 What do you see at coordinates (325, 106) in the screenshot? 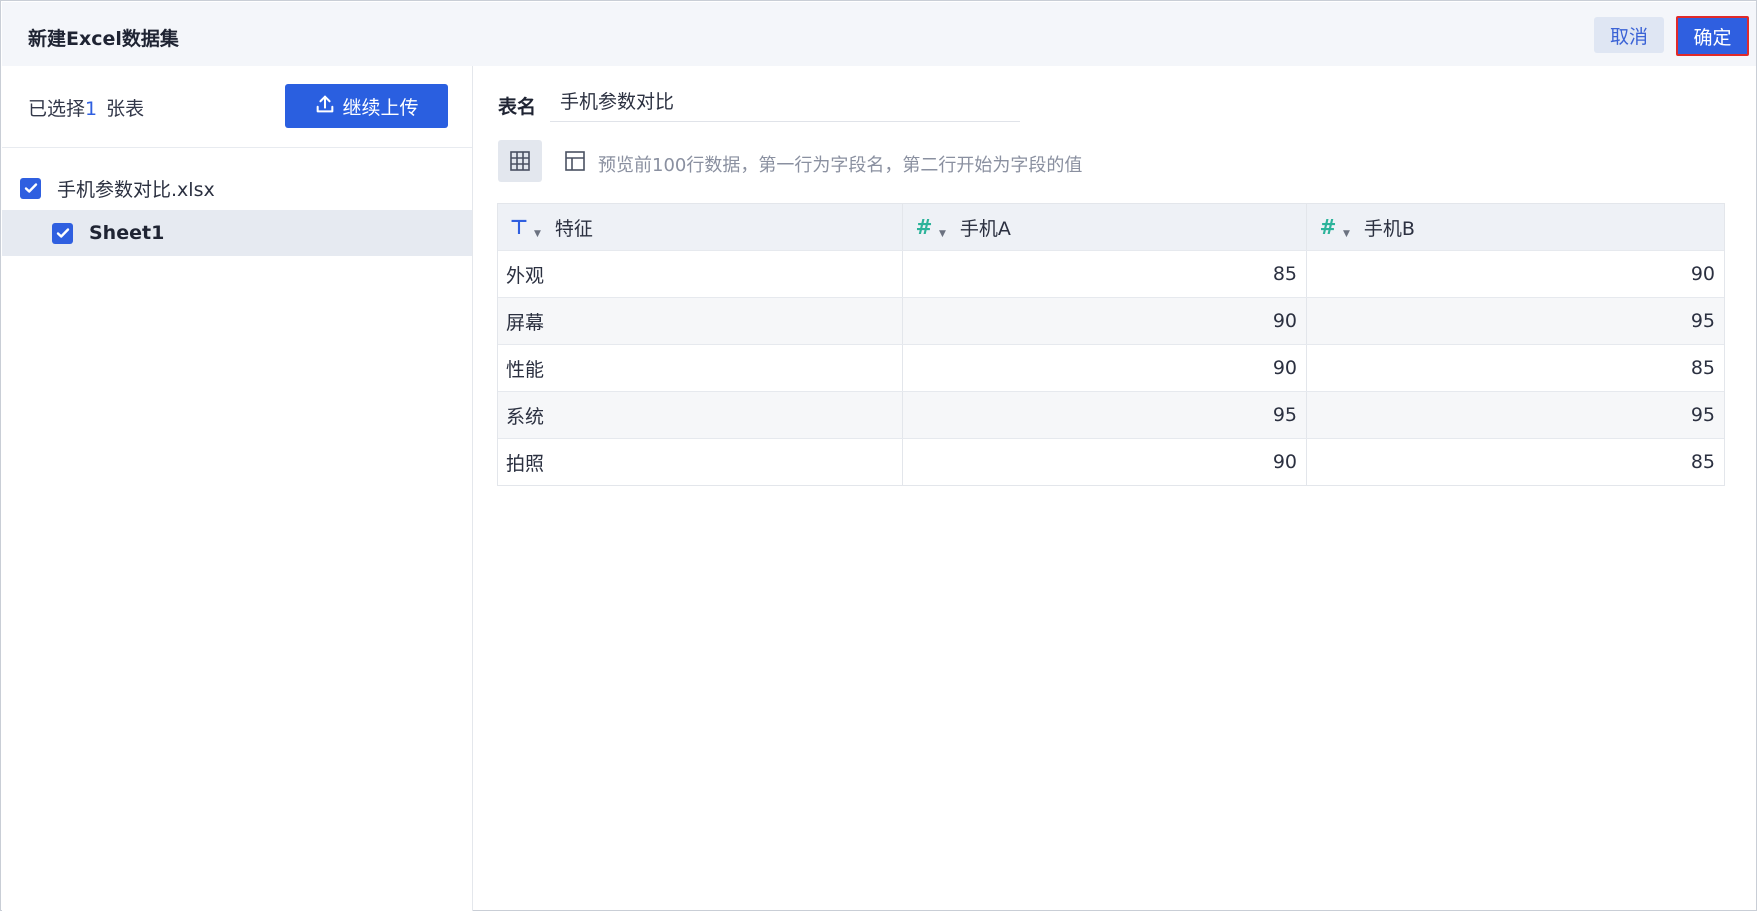
I see `upload-icon` at bounding box center [325, 106].